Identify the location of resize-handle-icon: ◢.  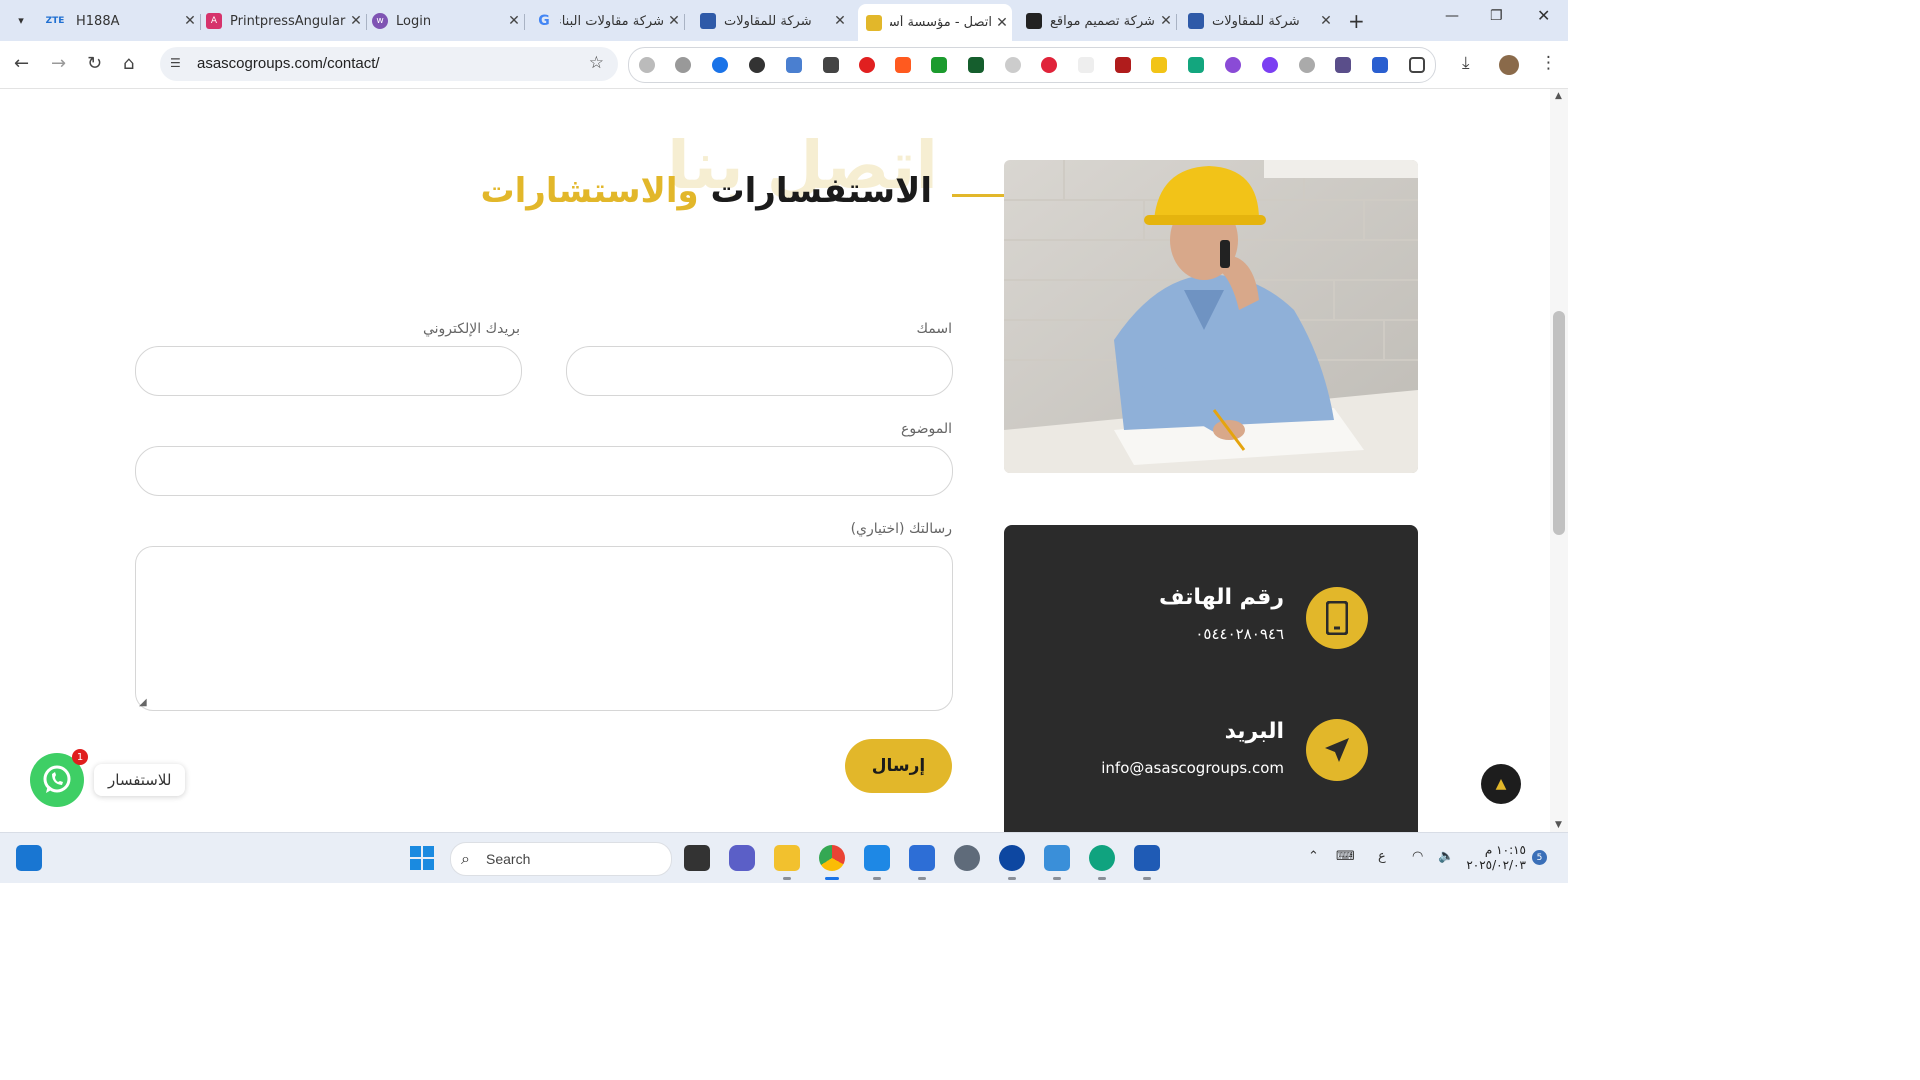
(143, 702).